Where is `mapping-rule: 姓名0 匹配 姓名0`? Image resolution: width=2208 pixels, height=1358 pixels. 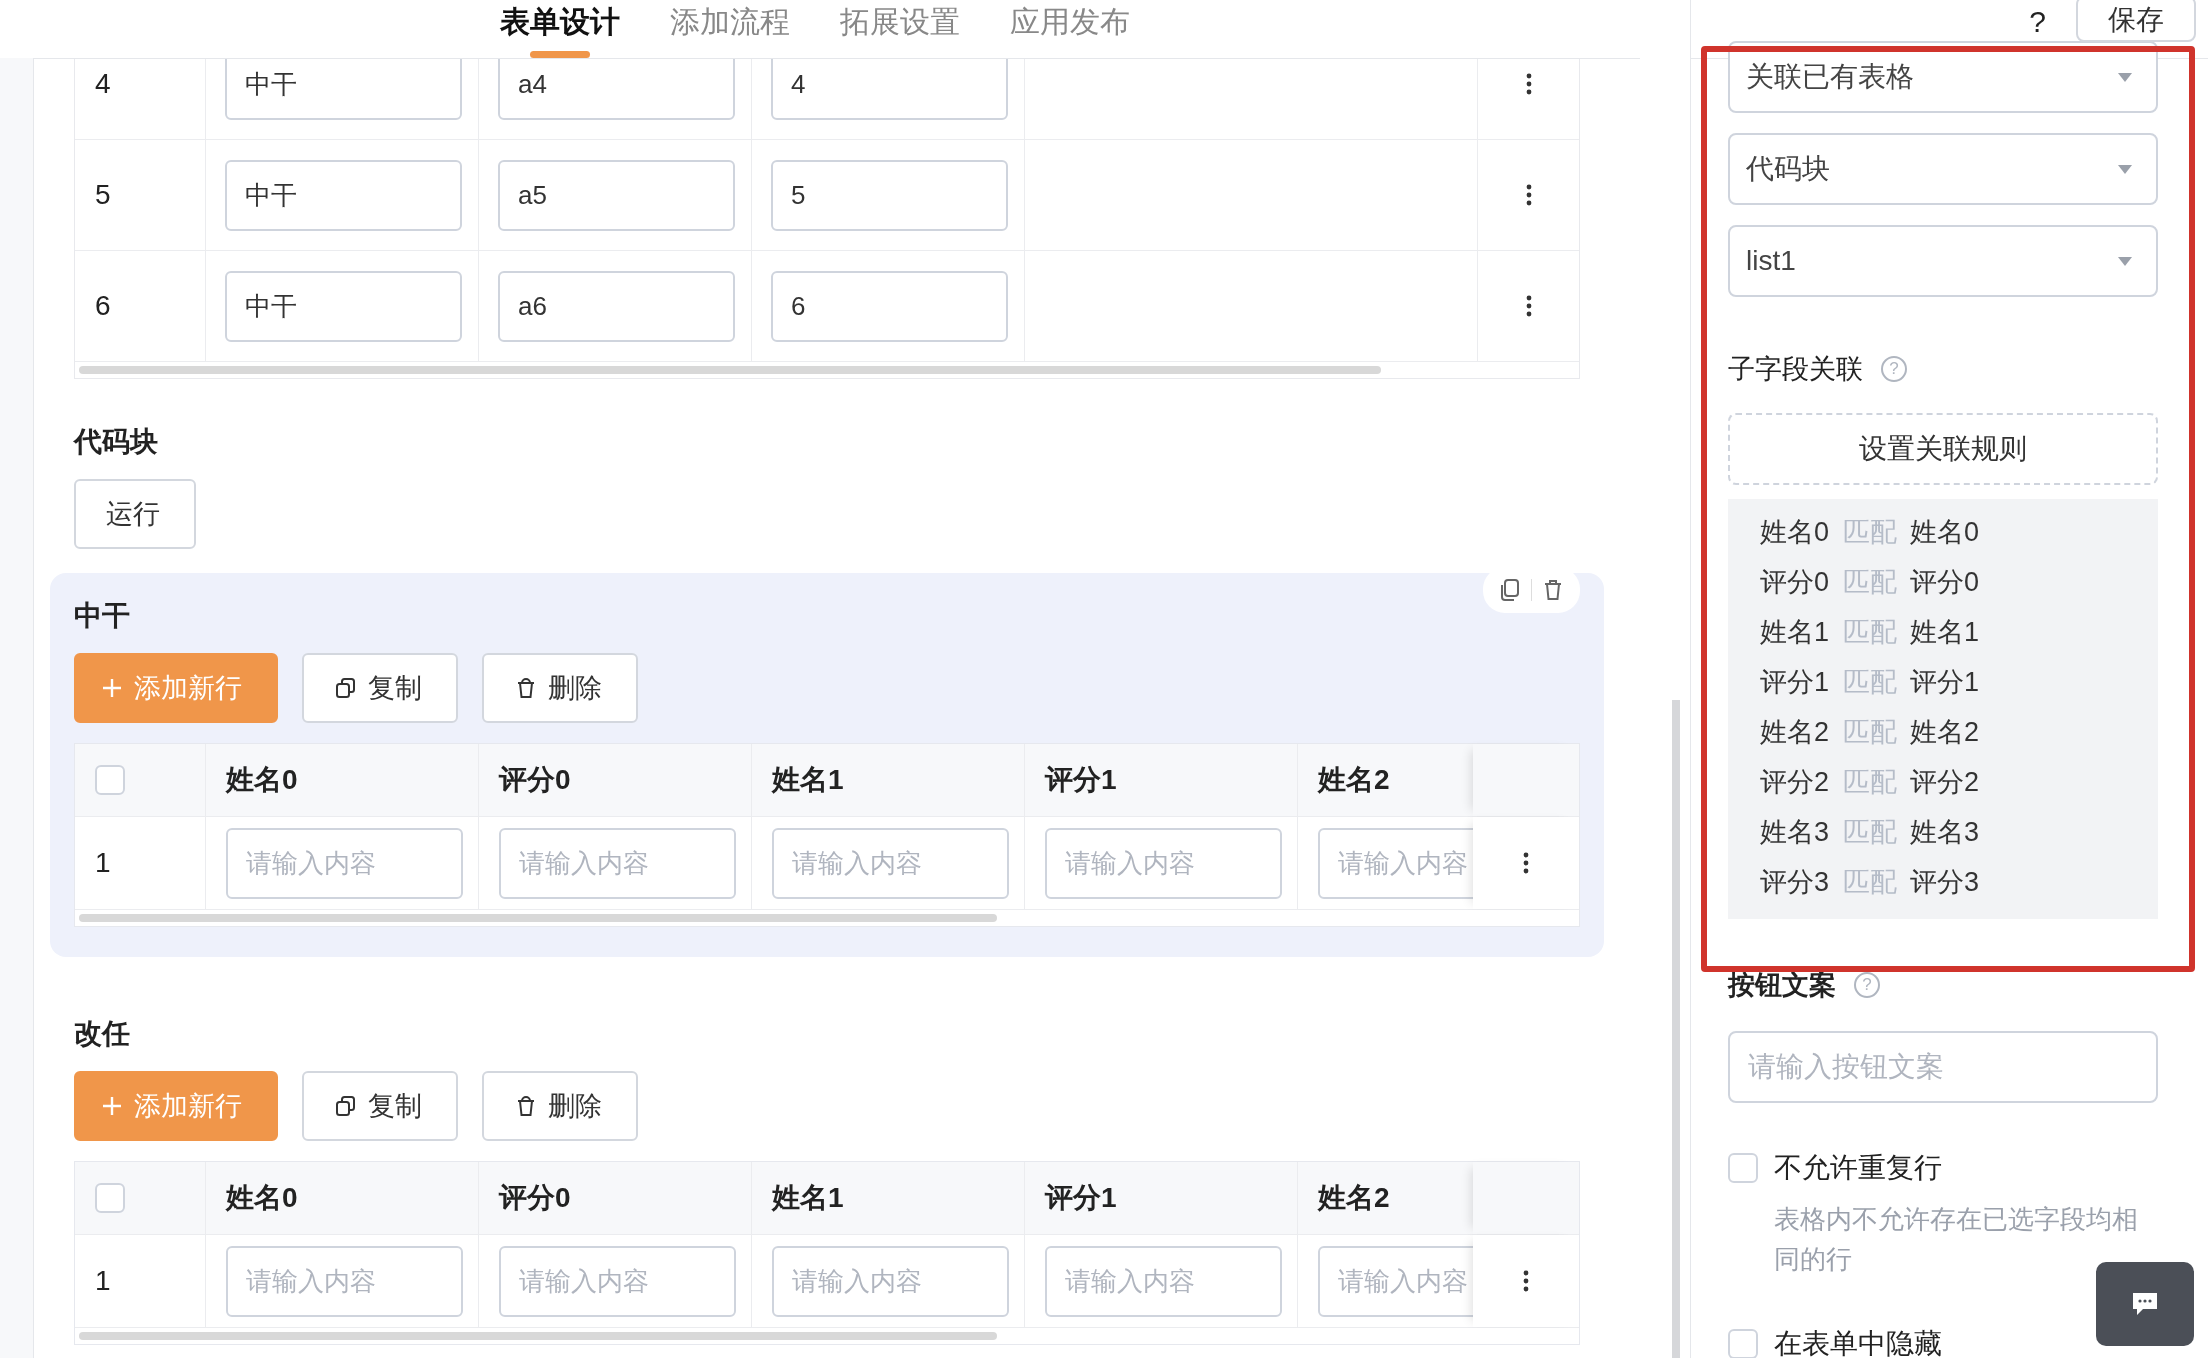 mapping-rule: 姓名0 匹配 姓名0 is located at coordinates (1870, 532).